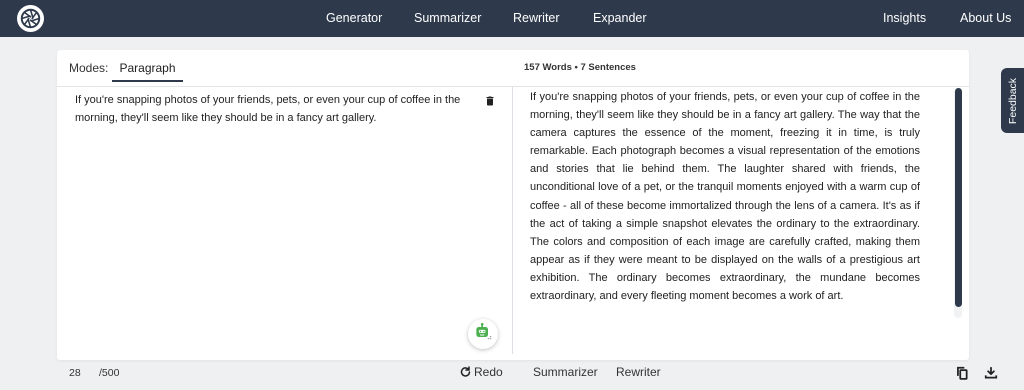 Image resolution: width=1024 pixels, height=390 pixels. I want to click on nav-summarizer: Summarizer, so click(447, 18).